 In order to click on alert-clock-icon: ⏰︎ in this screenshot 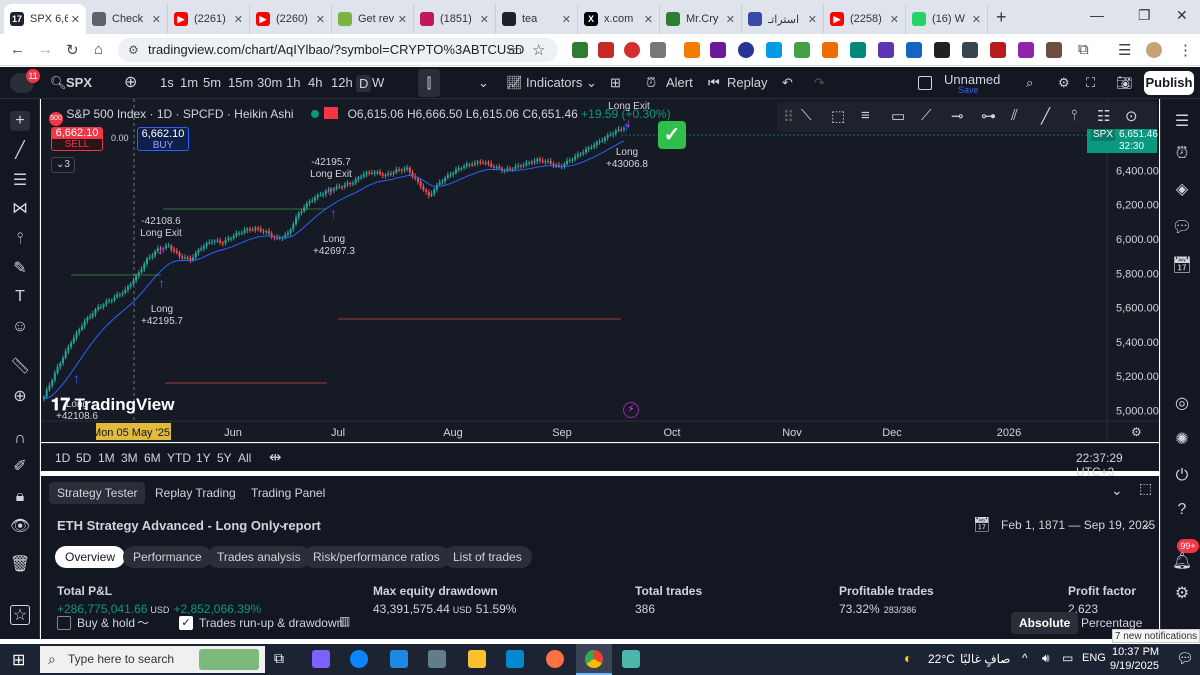, I will do `click(651, 83)`.